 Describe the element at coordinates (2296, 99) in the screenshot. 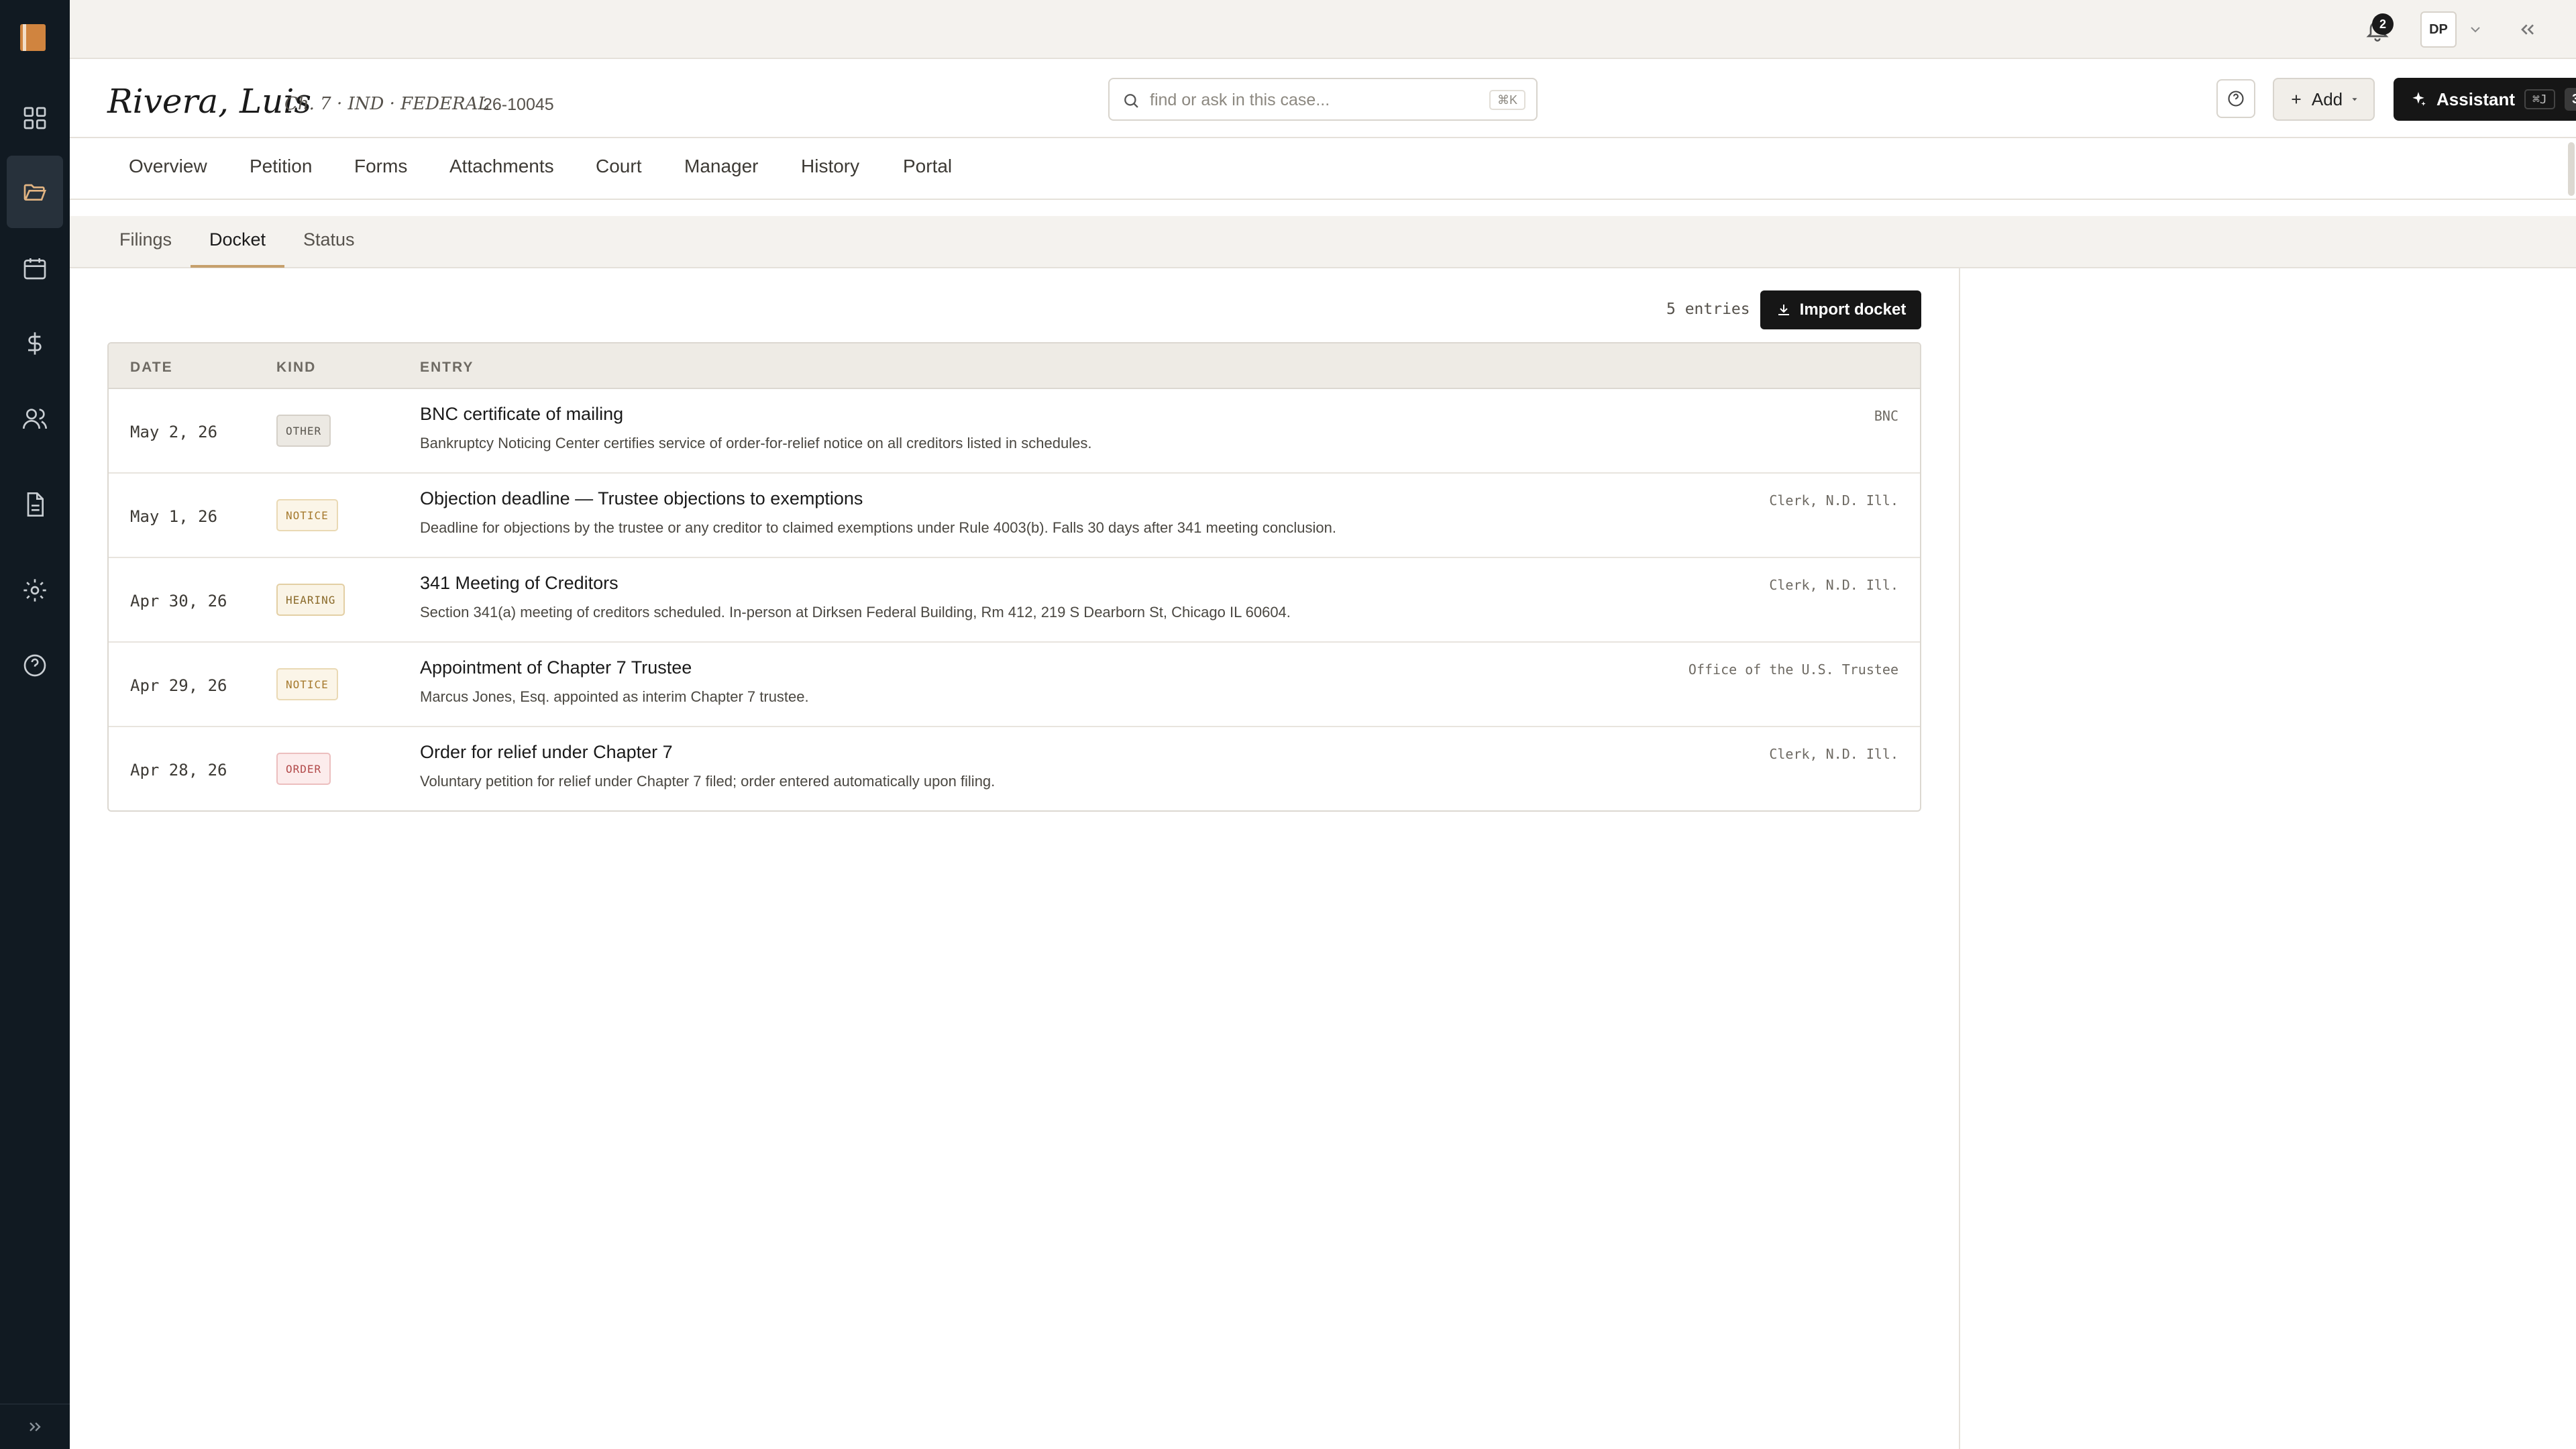

I see `plus-icon` at that location.